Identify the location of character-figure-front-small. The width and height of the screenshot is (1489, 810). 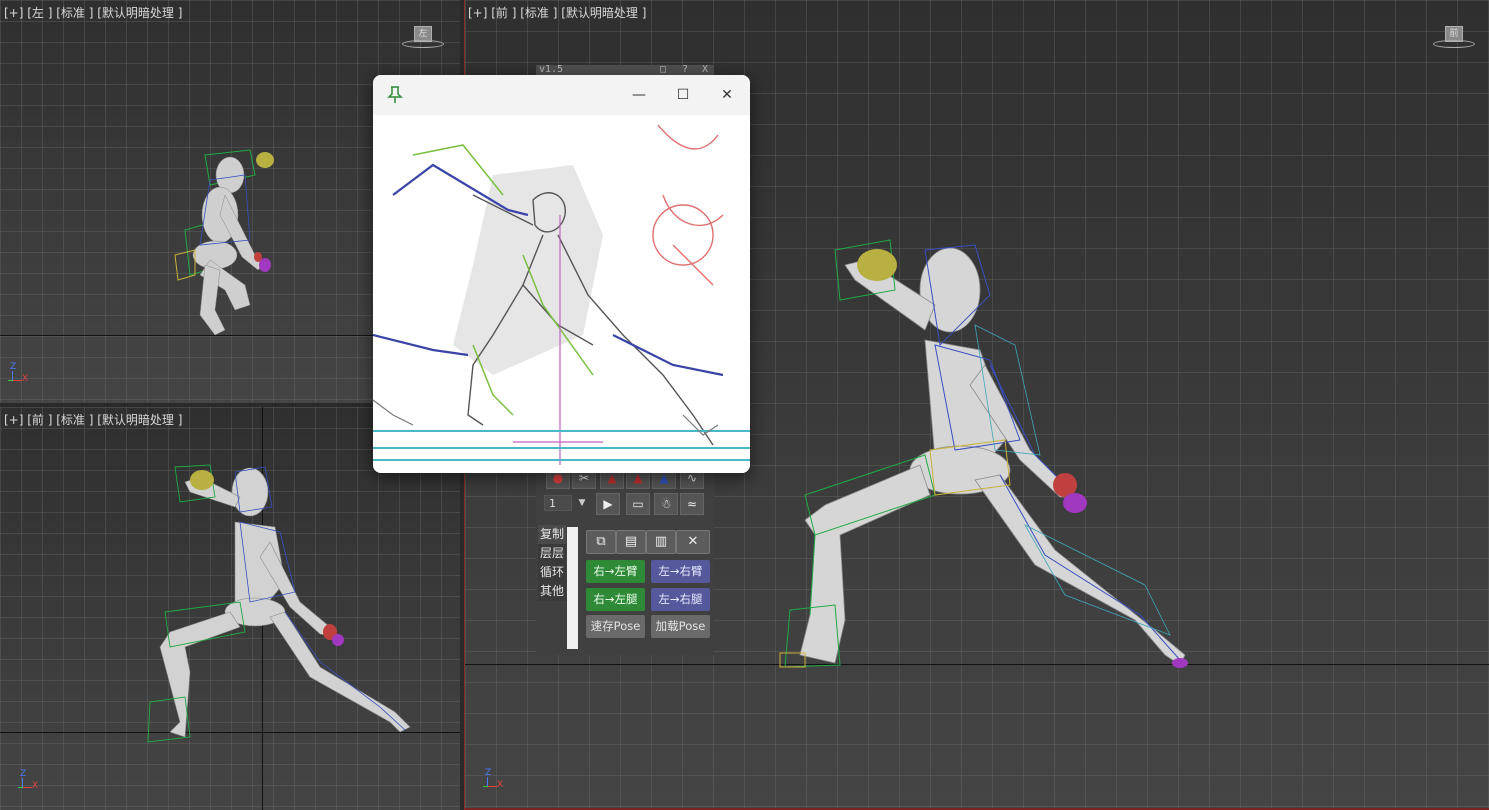
(280, 602).